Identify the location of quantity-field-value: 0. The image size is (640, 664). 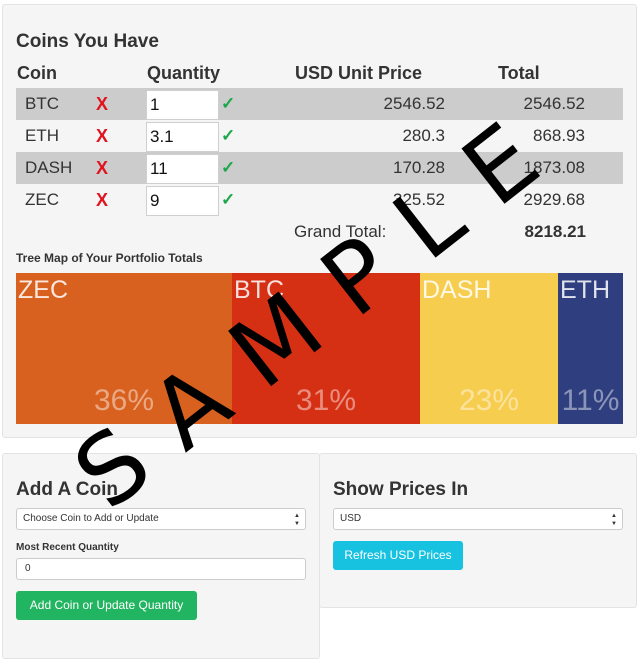
(28, 568).